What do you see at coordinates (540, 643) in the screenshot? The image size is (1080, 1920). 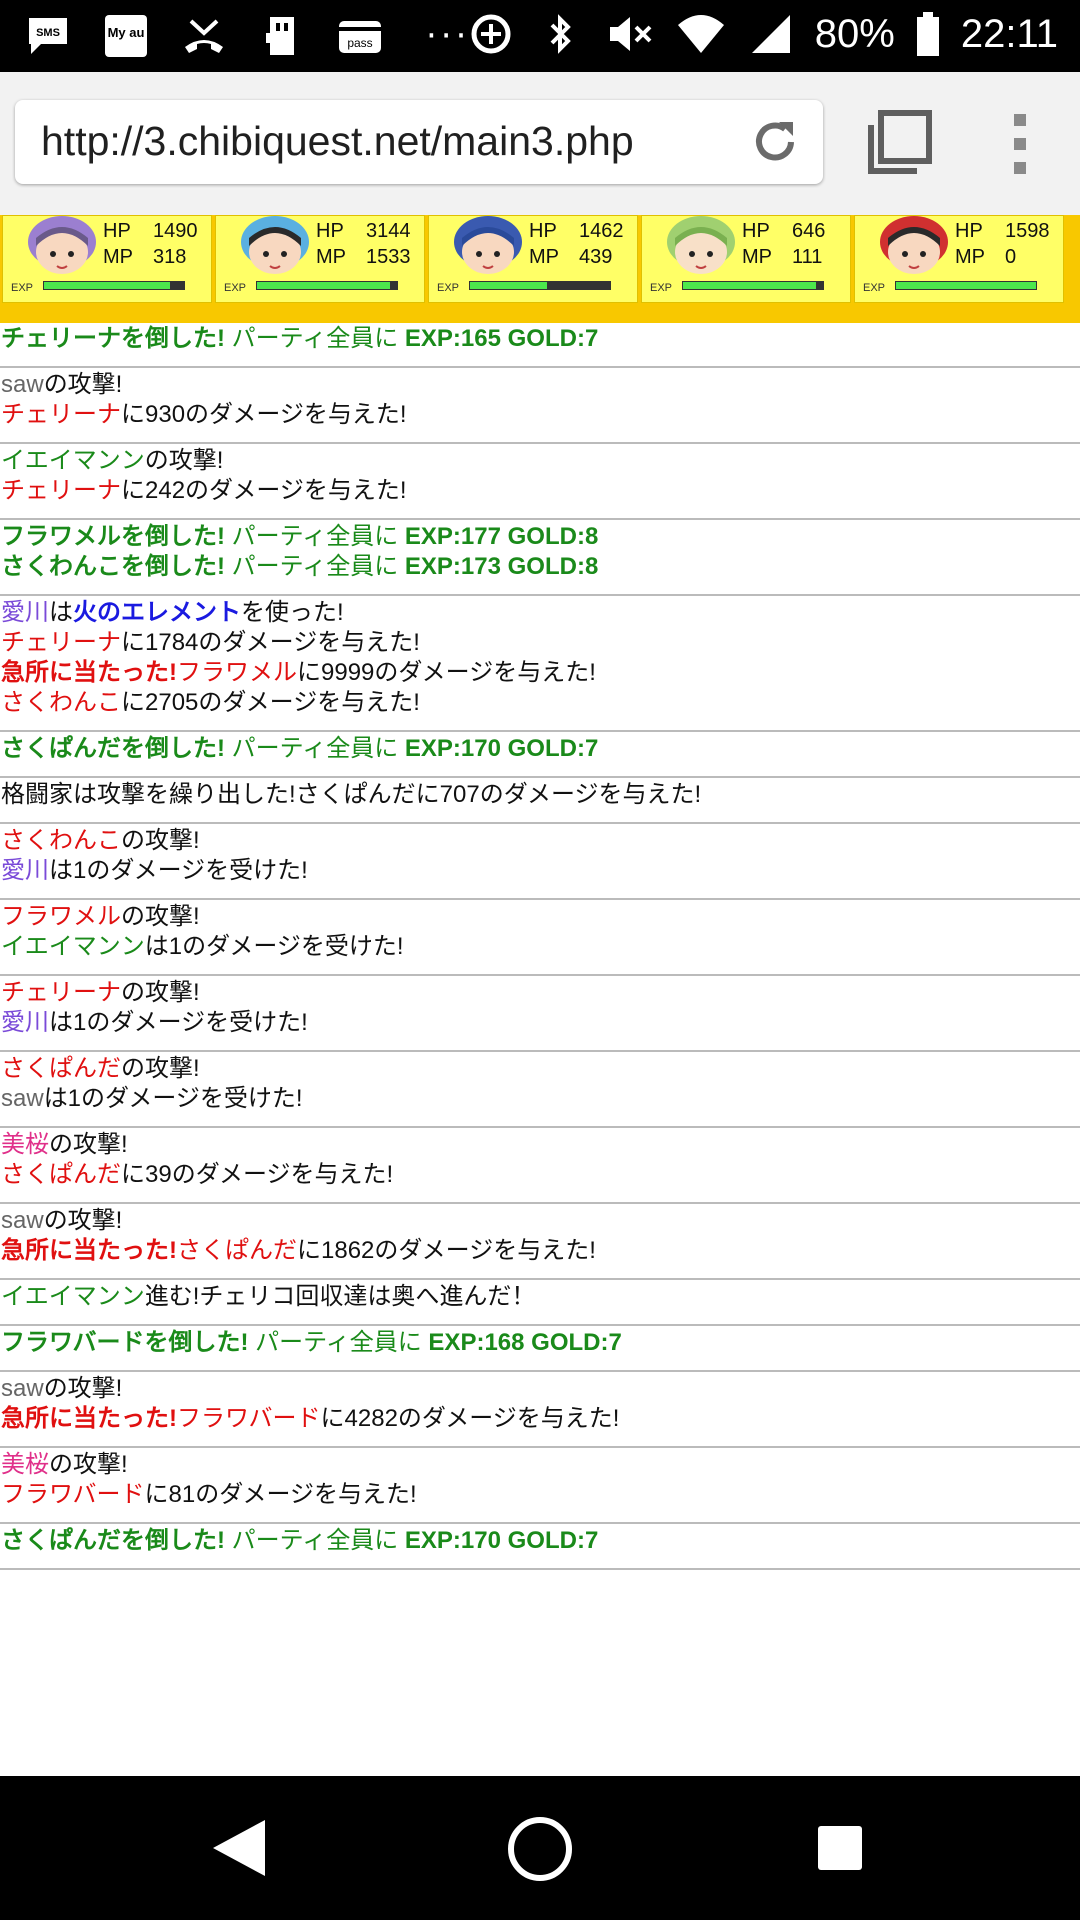 I see `log-line: チェリーナに1784のダメージを与えた!` at bounding box center [540, 643].